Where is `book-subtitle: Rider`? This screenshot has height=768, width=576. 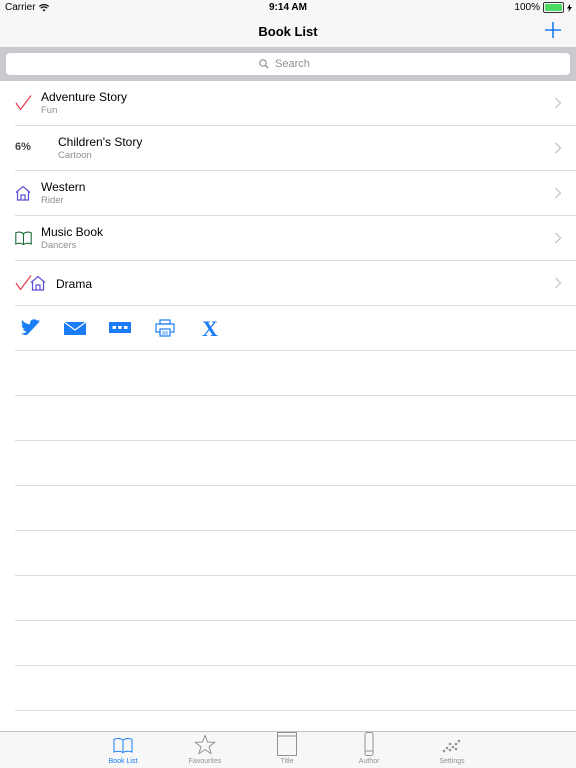
book-subtitle: Rider is located at coordinates (52, 200).